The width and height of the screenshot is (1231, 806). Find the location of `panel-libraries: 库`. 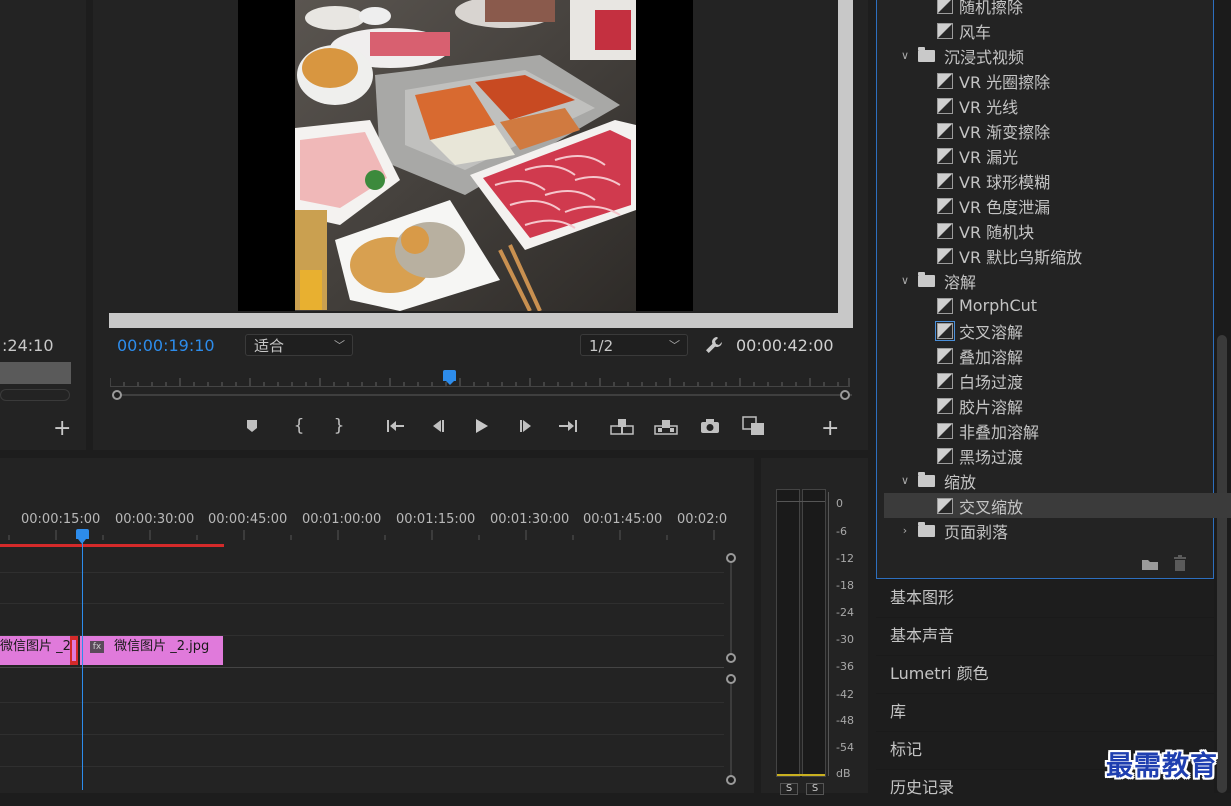

panel-libraries: 库 is located at coordinates (1045, 711).